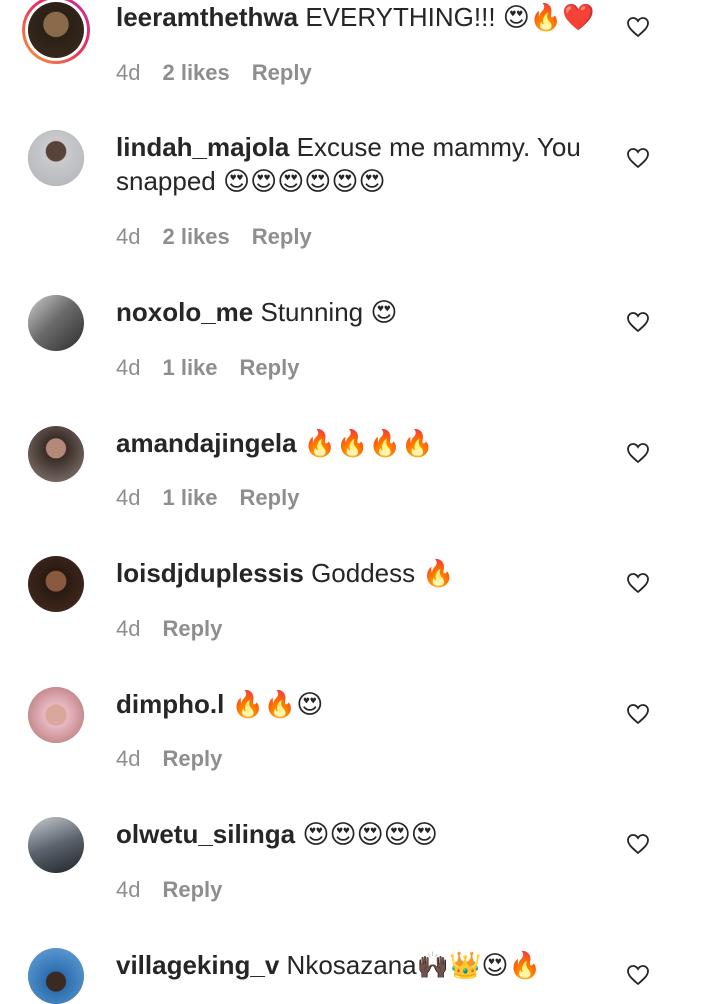 The width and height of the screenshot is (720, 1004). What do you see at coordinates (210, 573) in the screenshot?
I see `comment-username: loisdjduplessis` at bounding box center [210, 573].